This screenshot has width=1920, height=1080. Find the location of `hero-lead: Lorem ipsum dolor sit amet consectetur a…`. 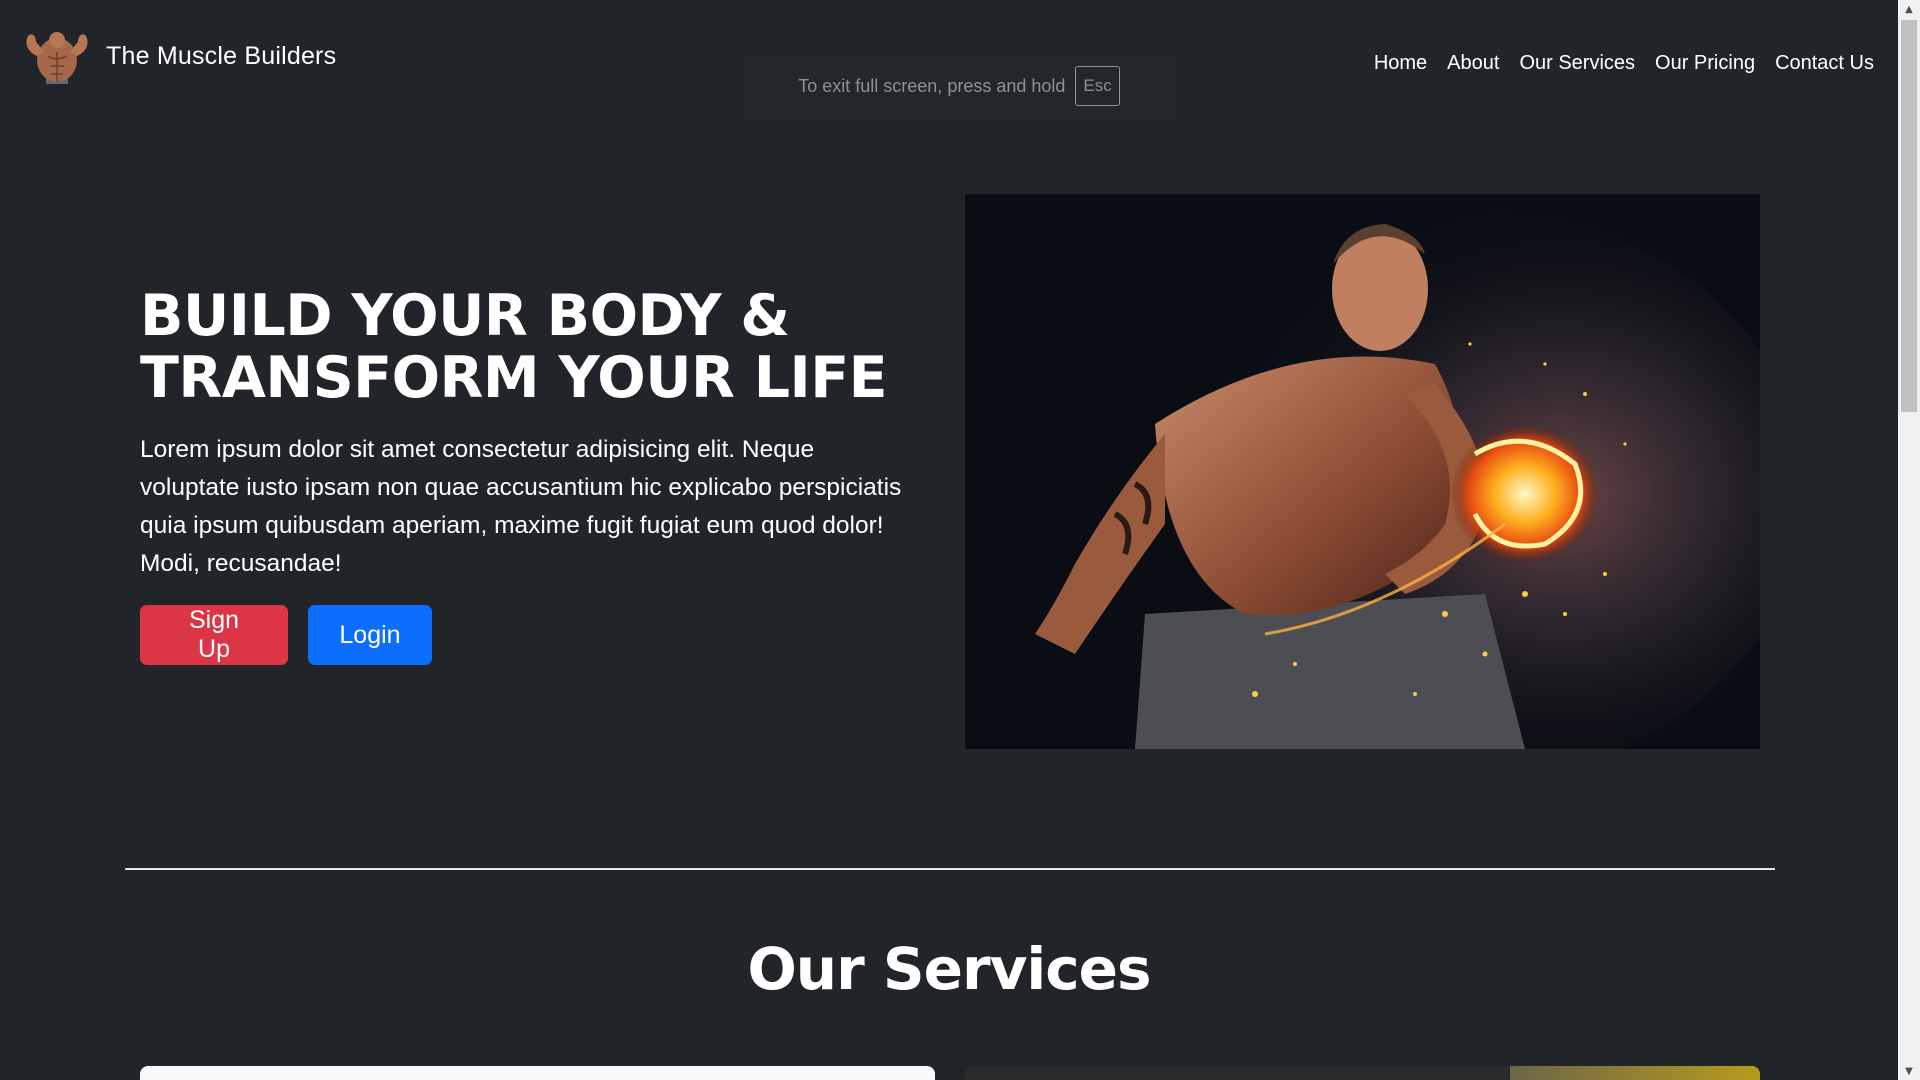

hero-lead: Lorem ipsum dolor sit amet consectetur a… is located at coordinates (521, 506).